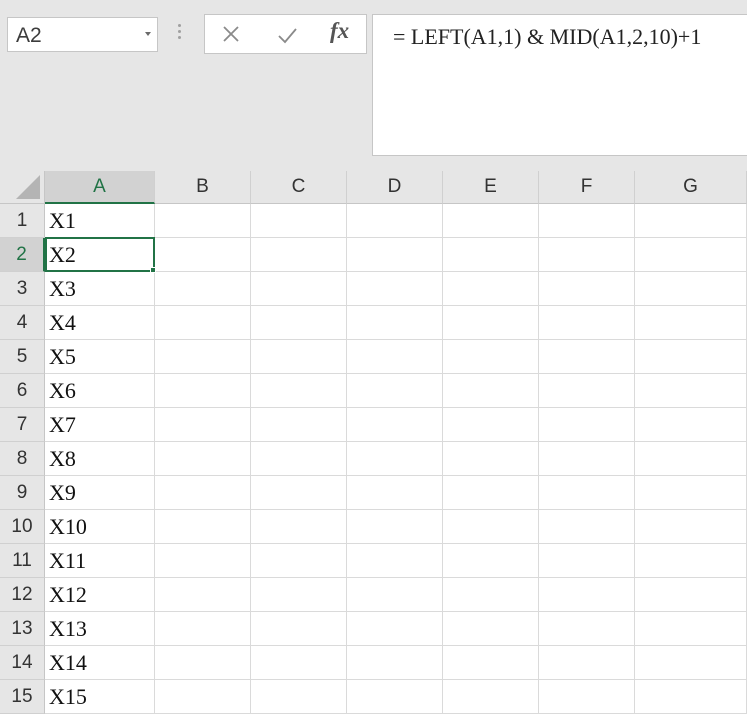  What do you see at coordinates (339, 31) in the screenshot?
I see `insert-function-button: fx` at bounding box center [339, 31].